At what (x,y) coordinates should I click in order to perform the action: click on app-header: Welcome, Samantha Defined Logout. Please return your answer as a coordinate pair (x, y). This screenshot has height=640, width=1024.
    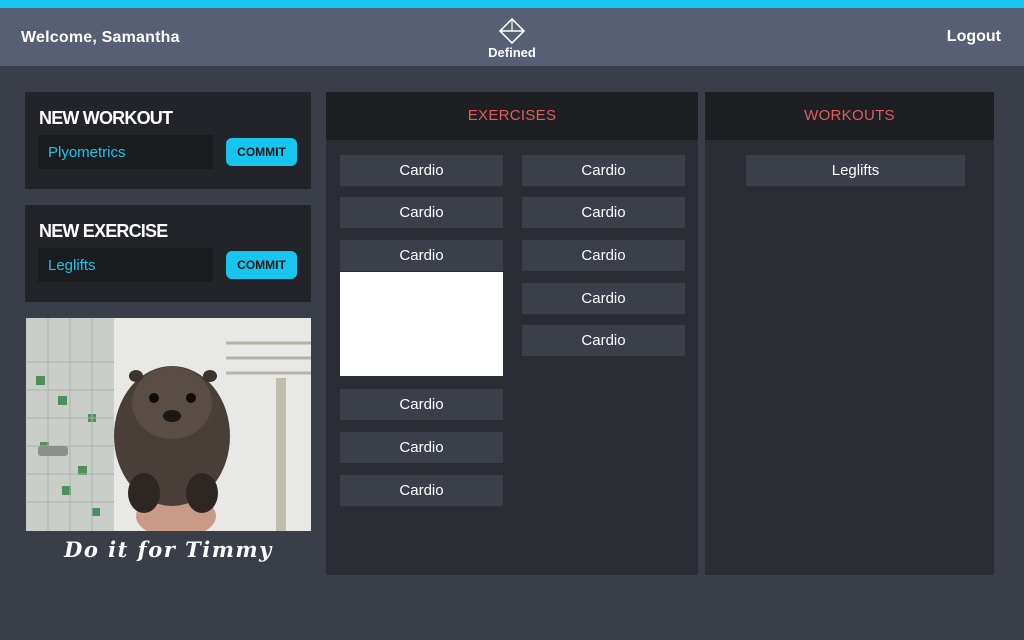
    Looking at the image, I should click on (512, 37).